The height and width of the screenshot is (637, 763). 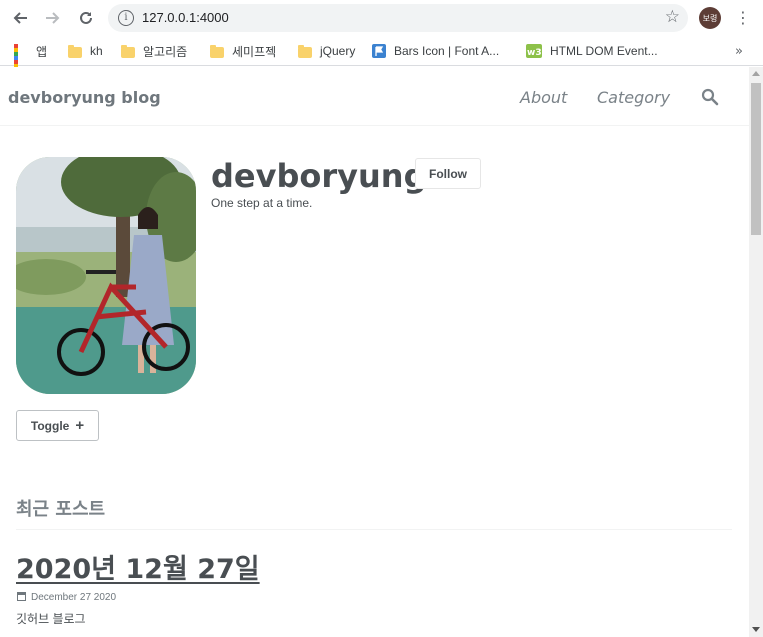 What do you see at coordinates (42, 51) in the screenshot?
I see `bookmark-label: 앱` at bounding box center [42, 51].